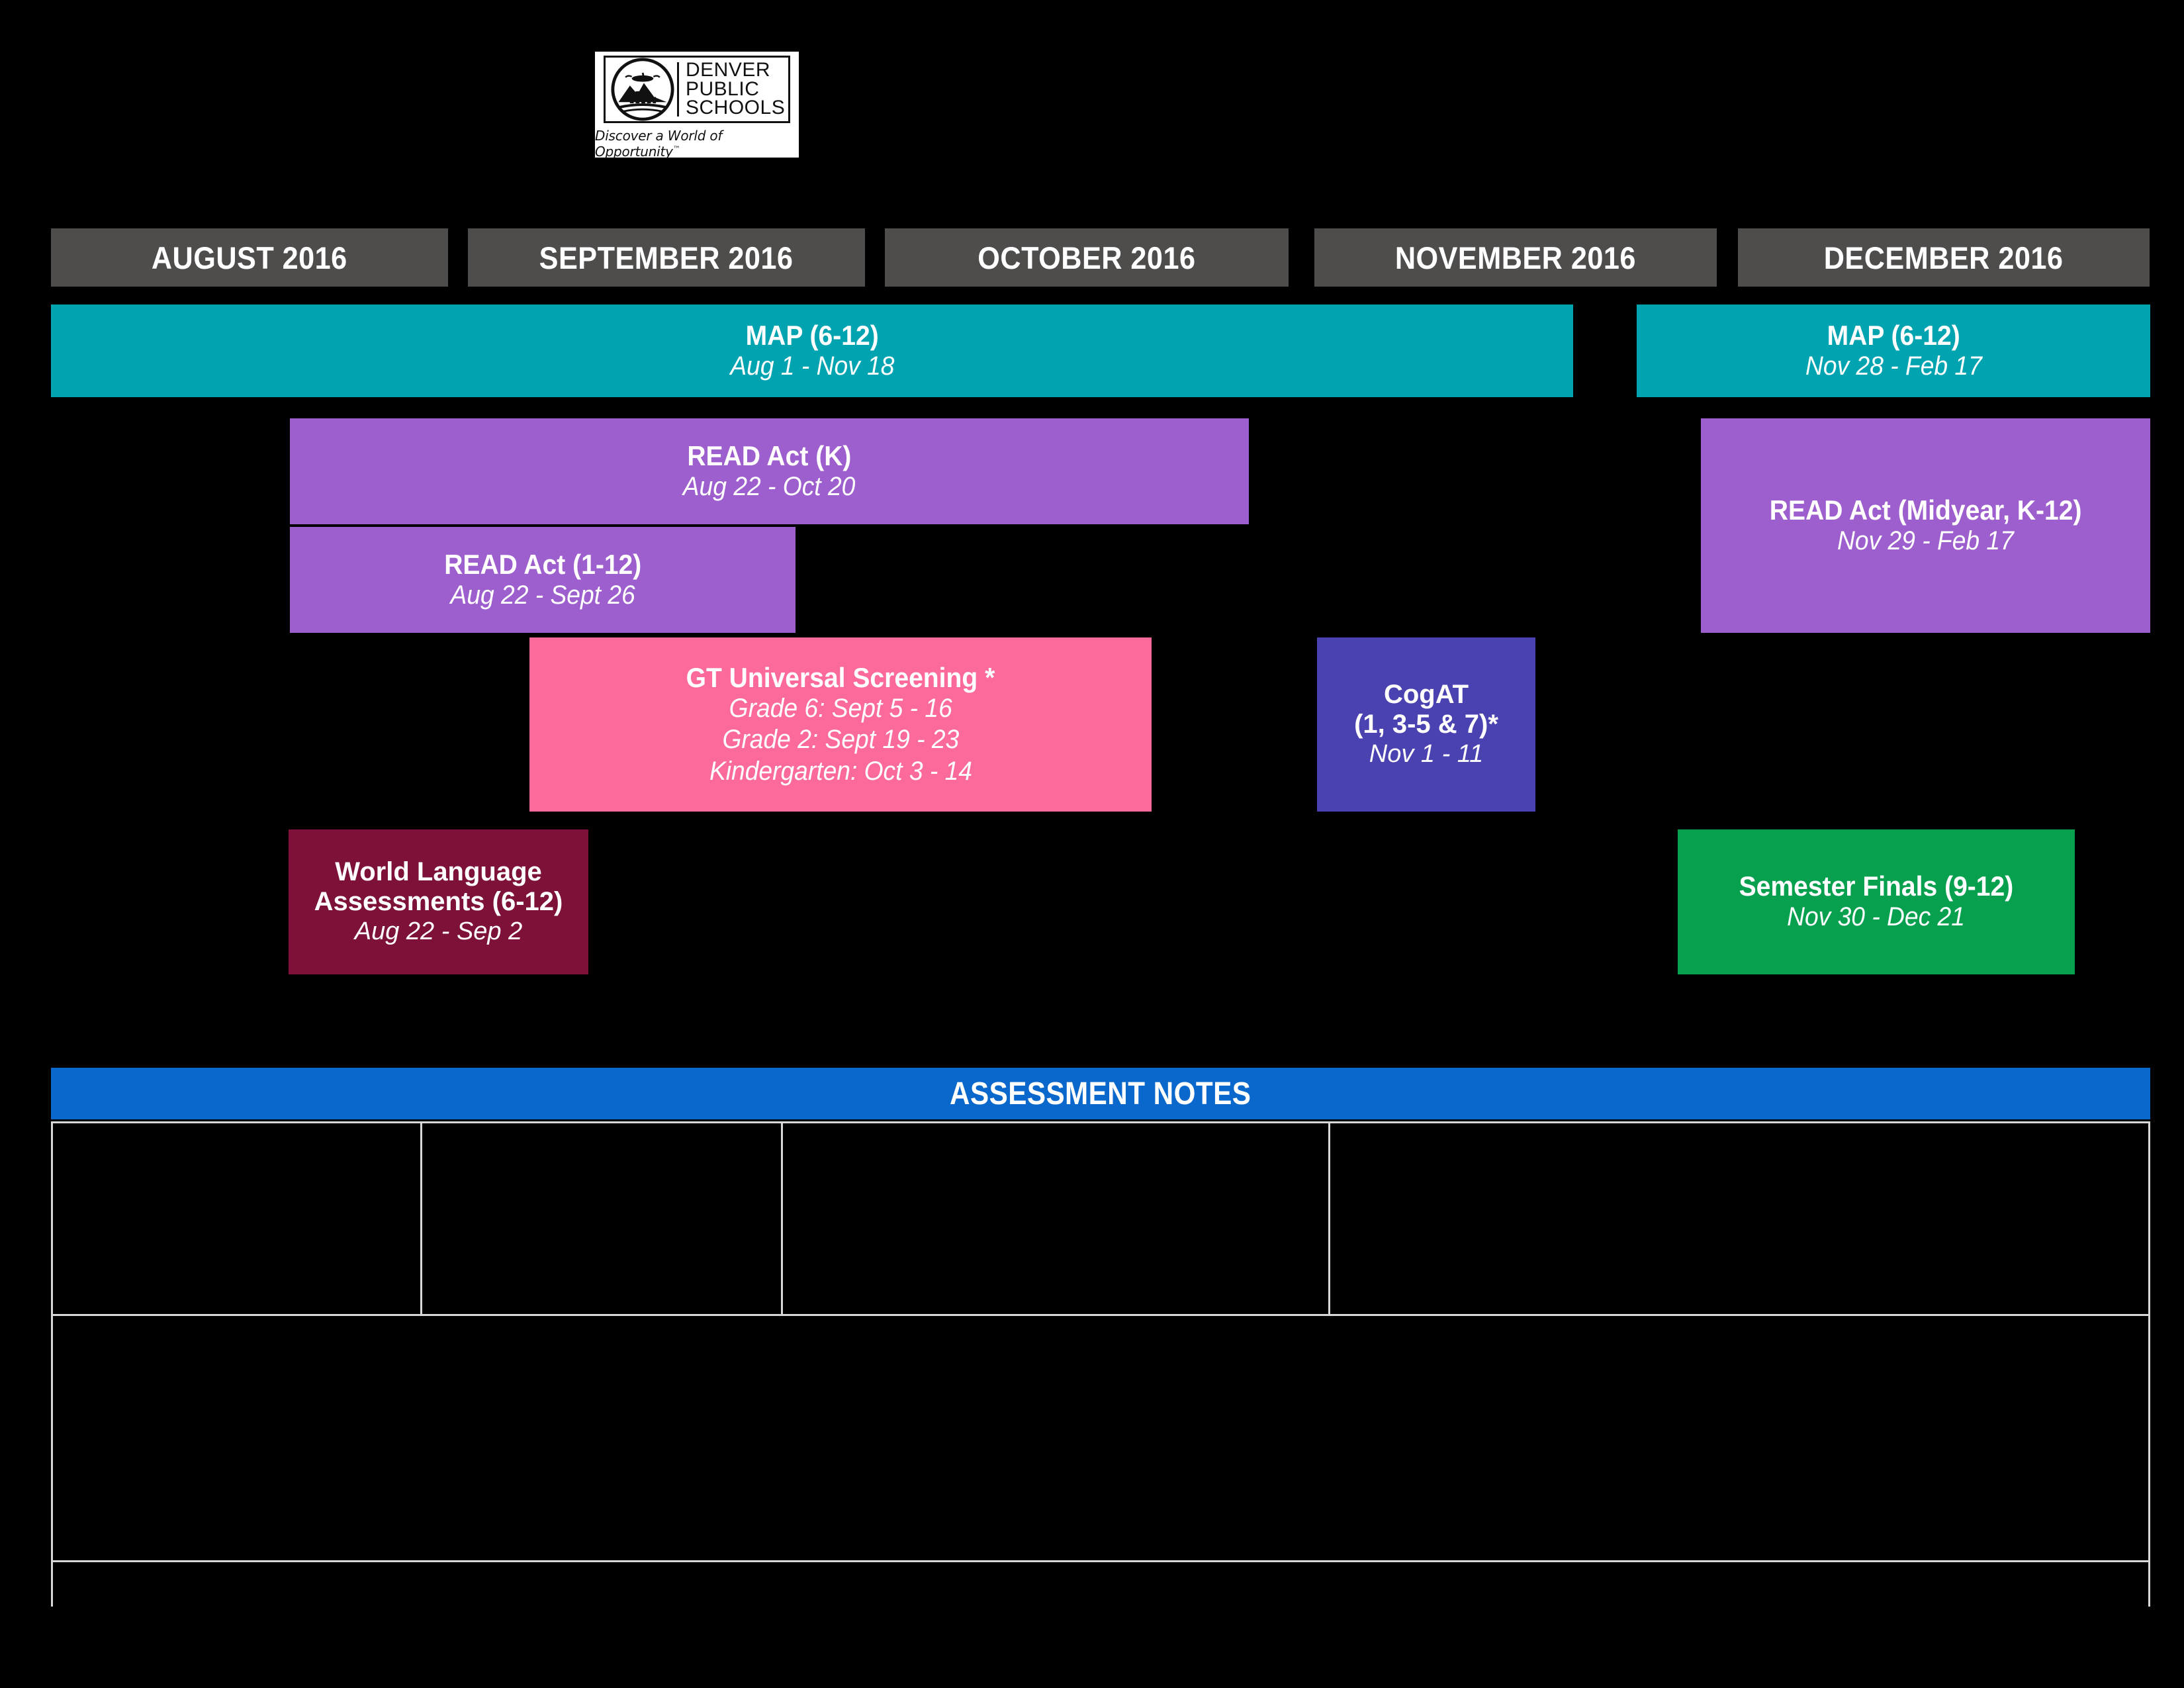 The width and height of the screenshot is (2184, 1688). Describe the element at coordinates (659, 144) in the screenshot. I see `logo-tagline-text: Discover a World of Opportunity` at that location.